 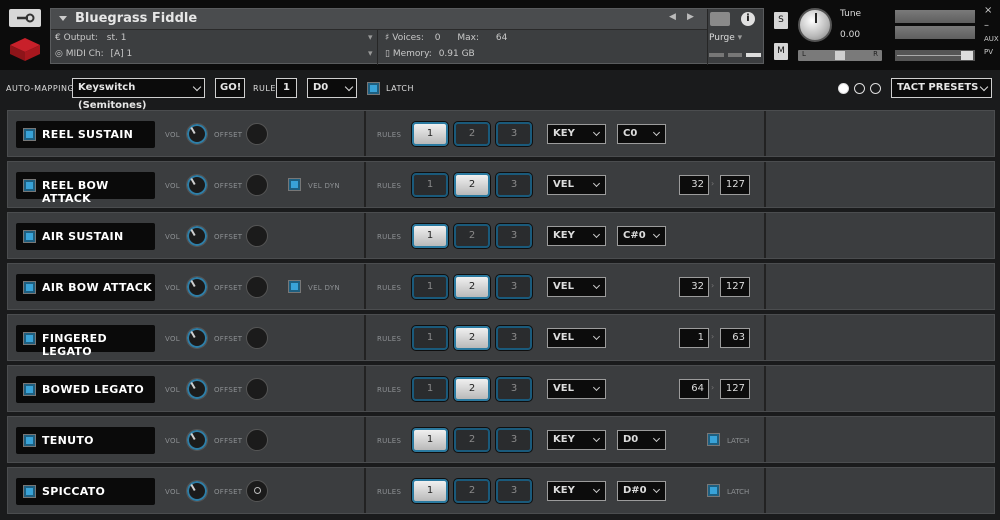 I want to click on tact-presets-dropdown: TACT PRESETS, so click(x=941, y=88).